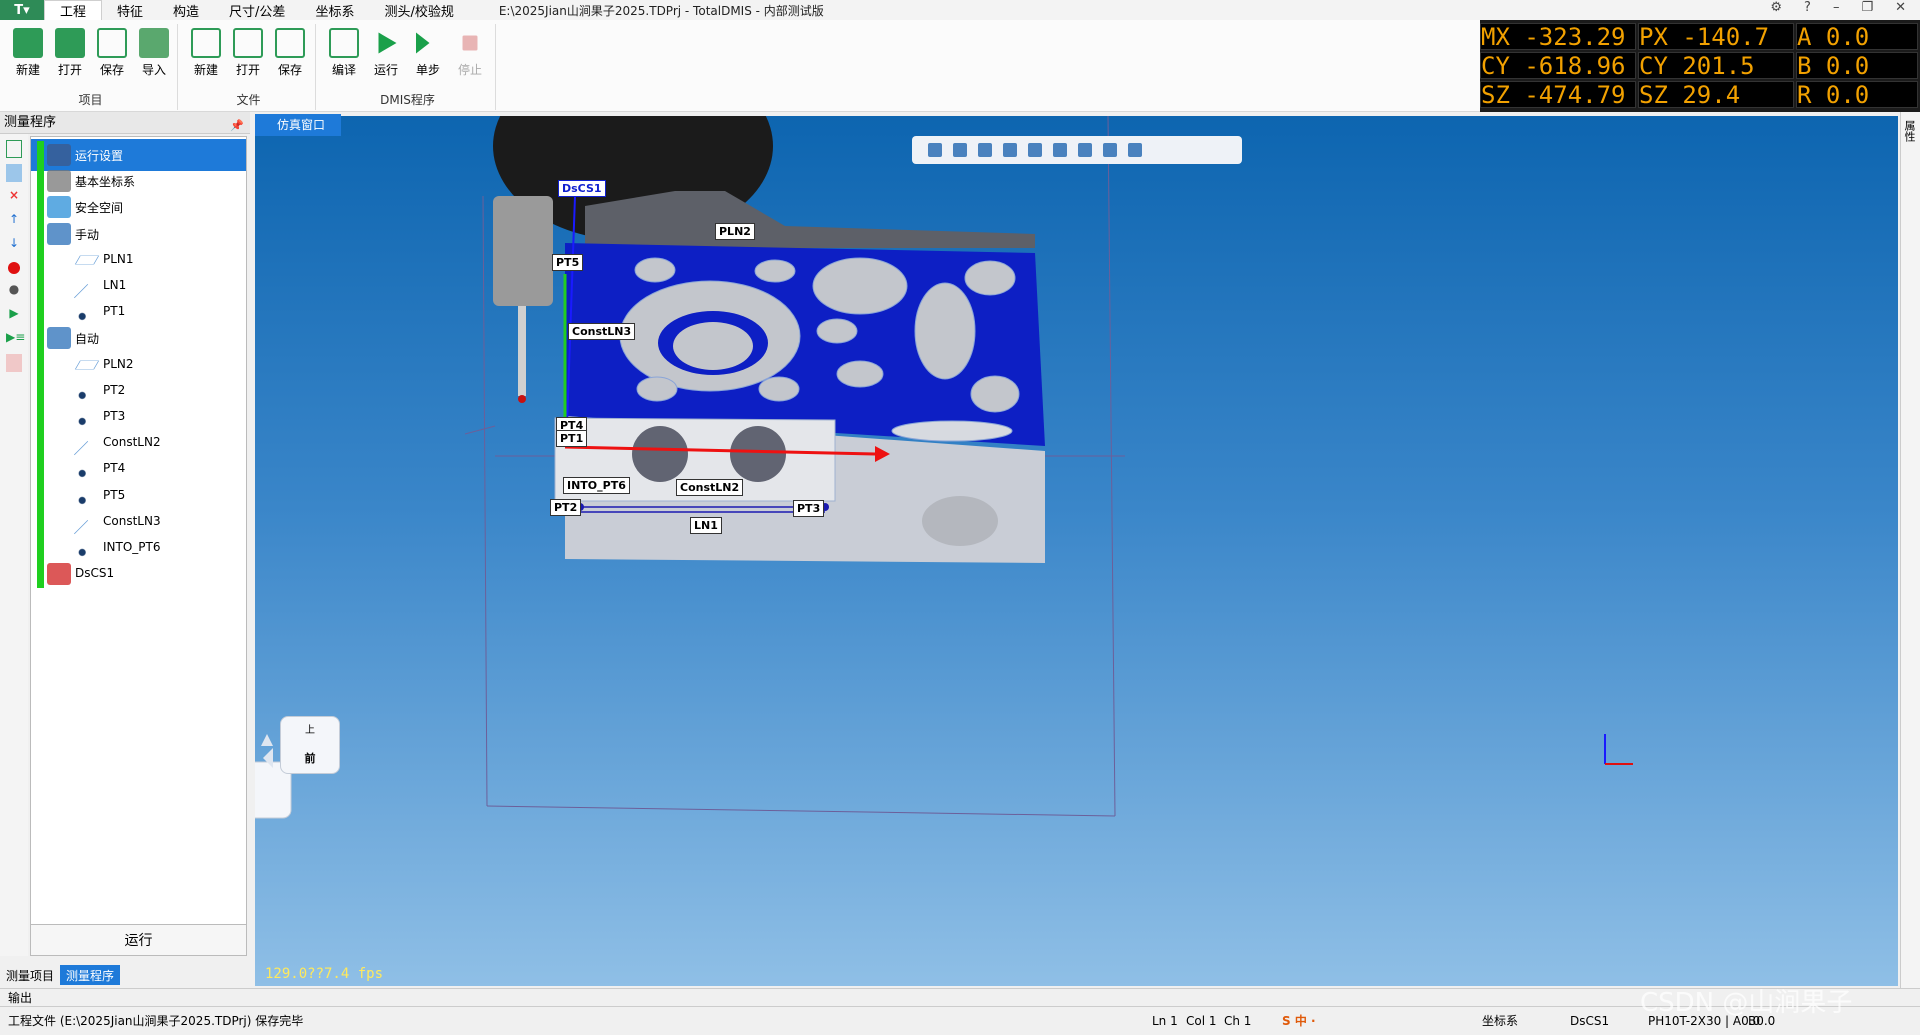 The image size is (1920, 1035). What do you see at coordinates (257, 10) in the screenshot?
I see `tab-dimension: 尺寸/公差` at bounding box center [257, 10].